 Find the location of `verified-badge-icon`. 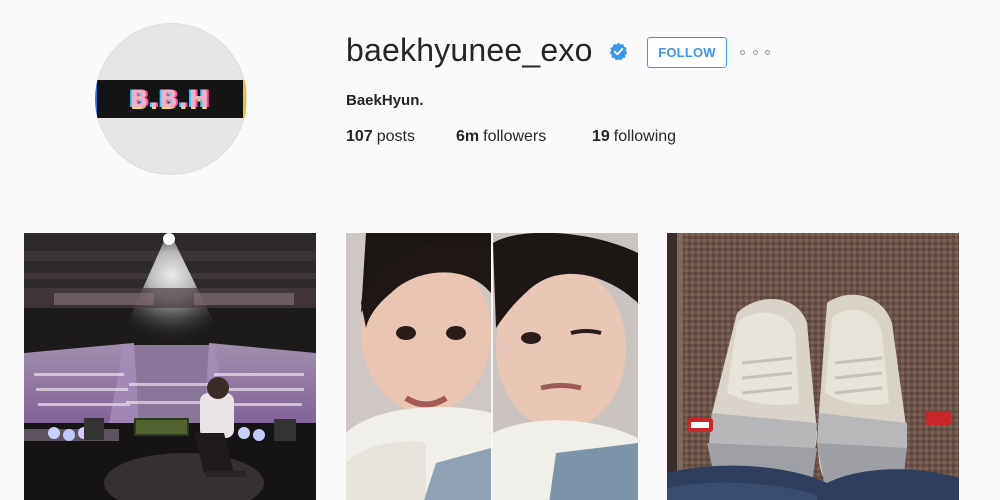

verified-badge-icon is located at coordinates (618, 51).